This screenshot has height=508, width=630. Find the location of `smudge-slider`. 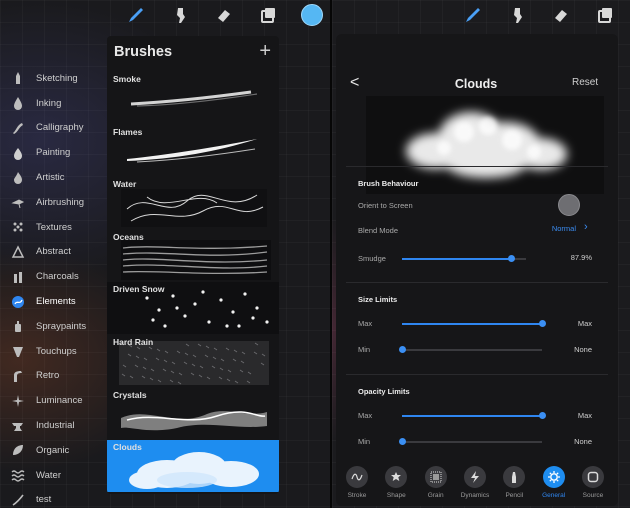

smudge-slider is located at coordinates (464, 258).